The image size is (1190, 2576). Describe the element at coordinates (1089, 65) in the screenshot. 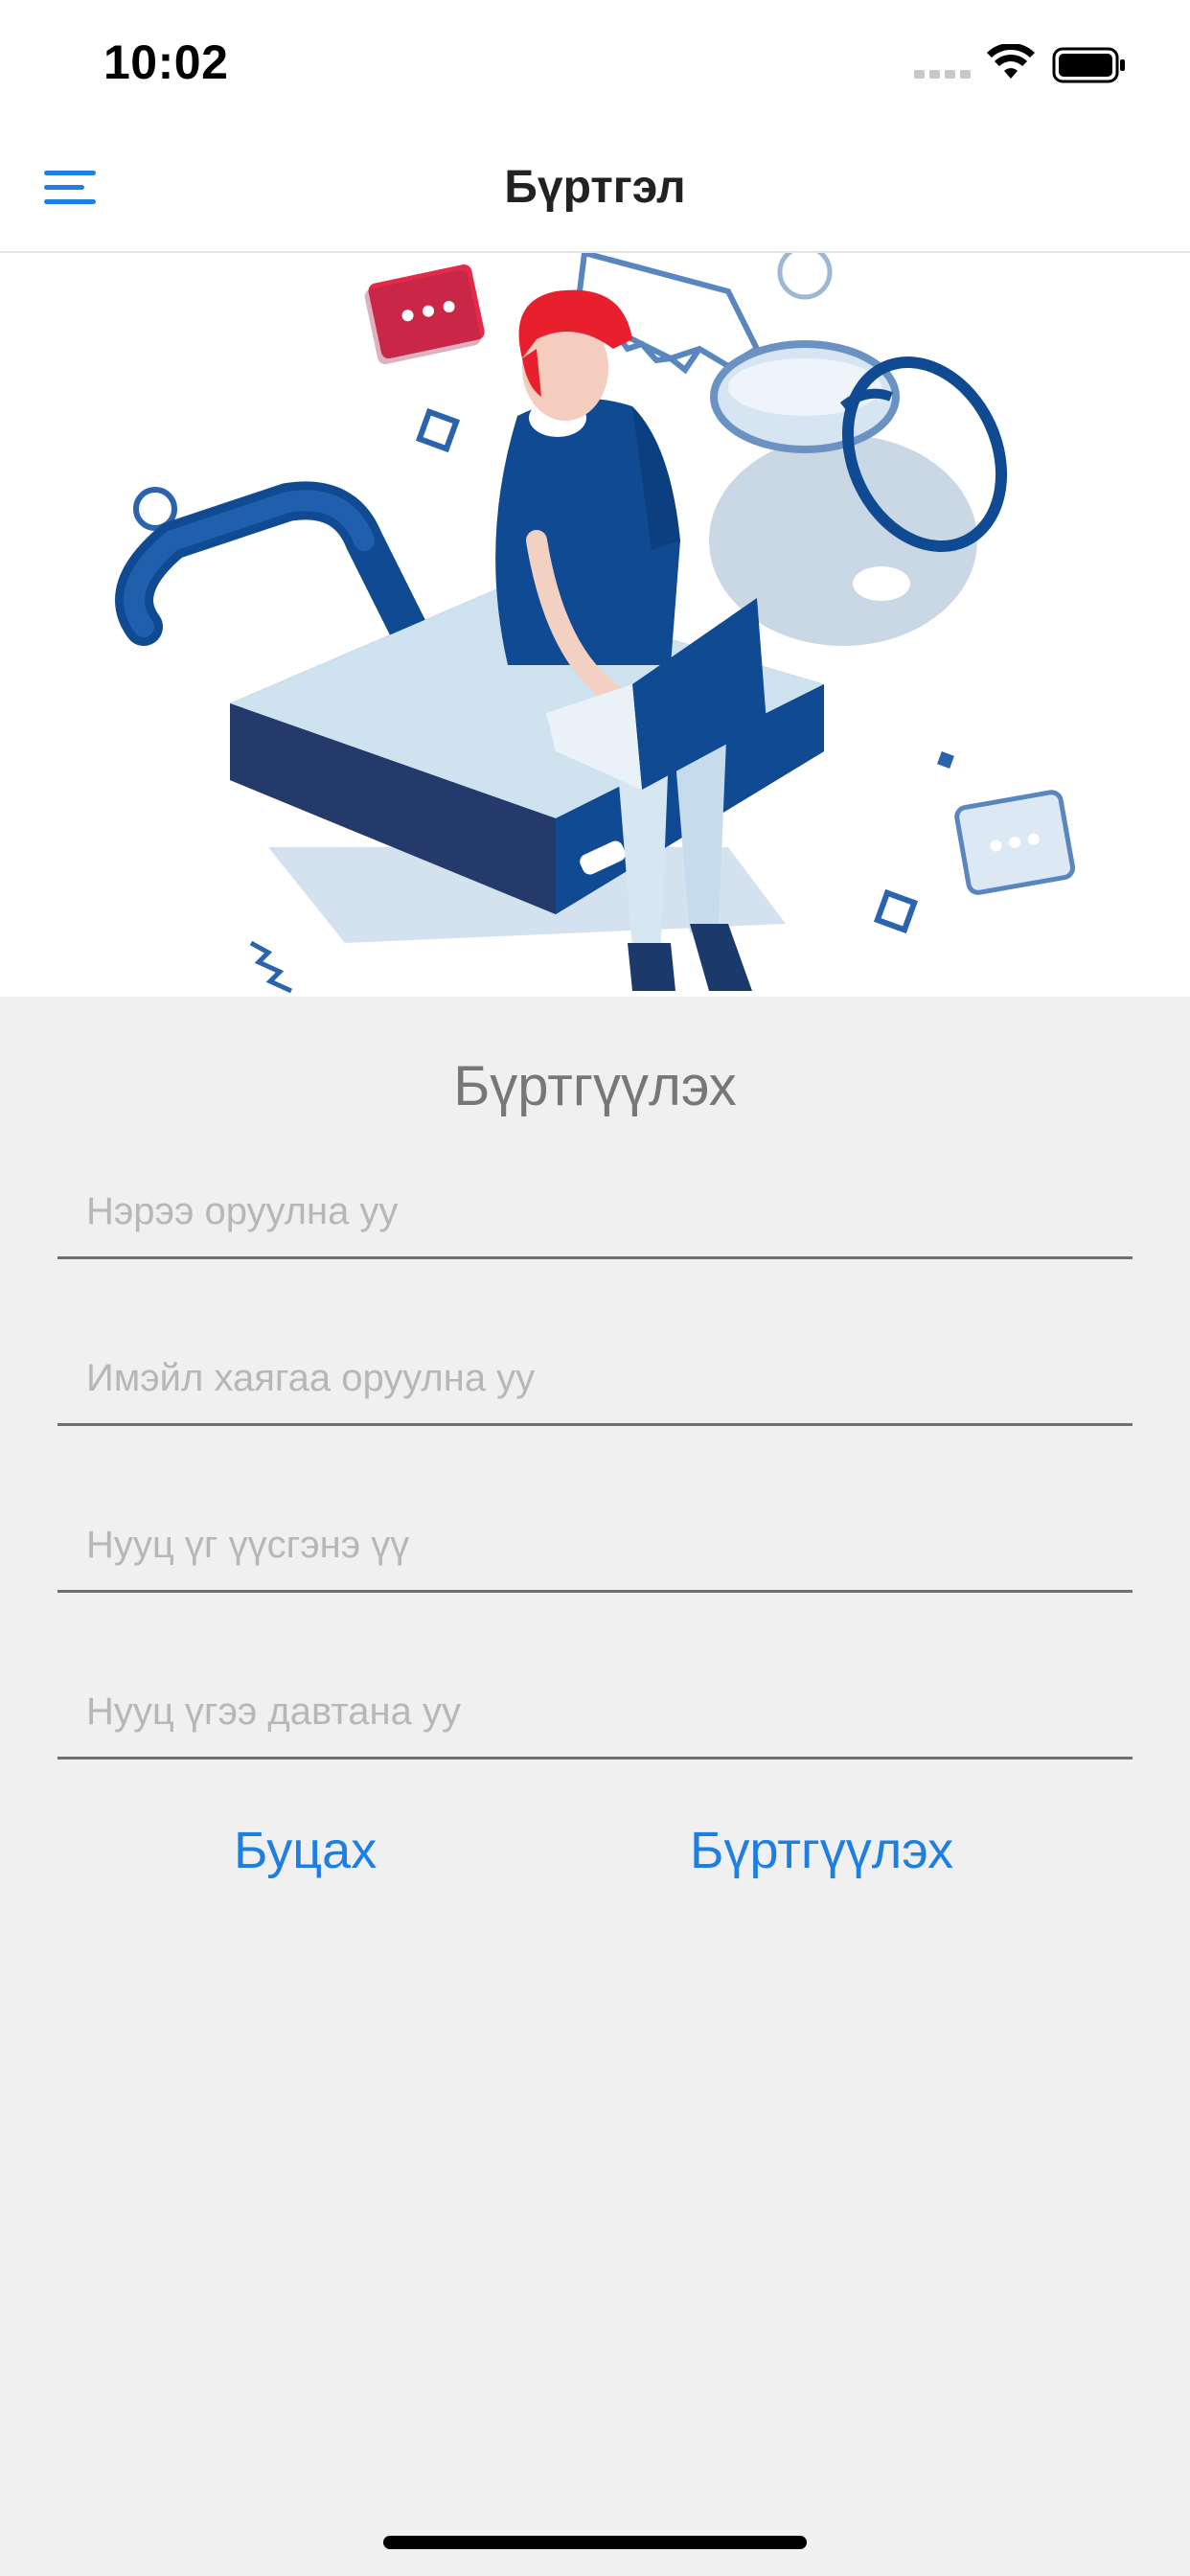

I see `battery-icon` at that location.